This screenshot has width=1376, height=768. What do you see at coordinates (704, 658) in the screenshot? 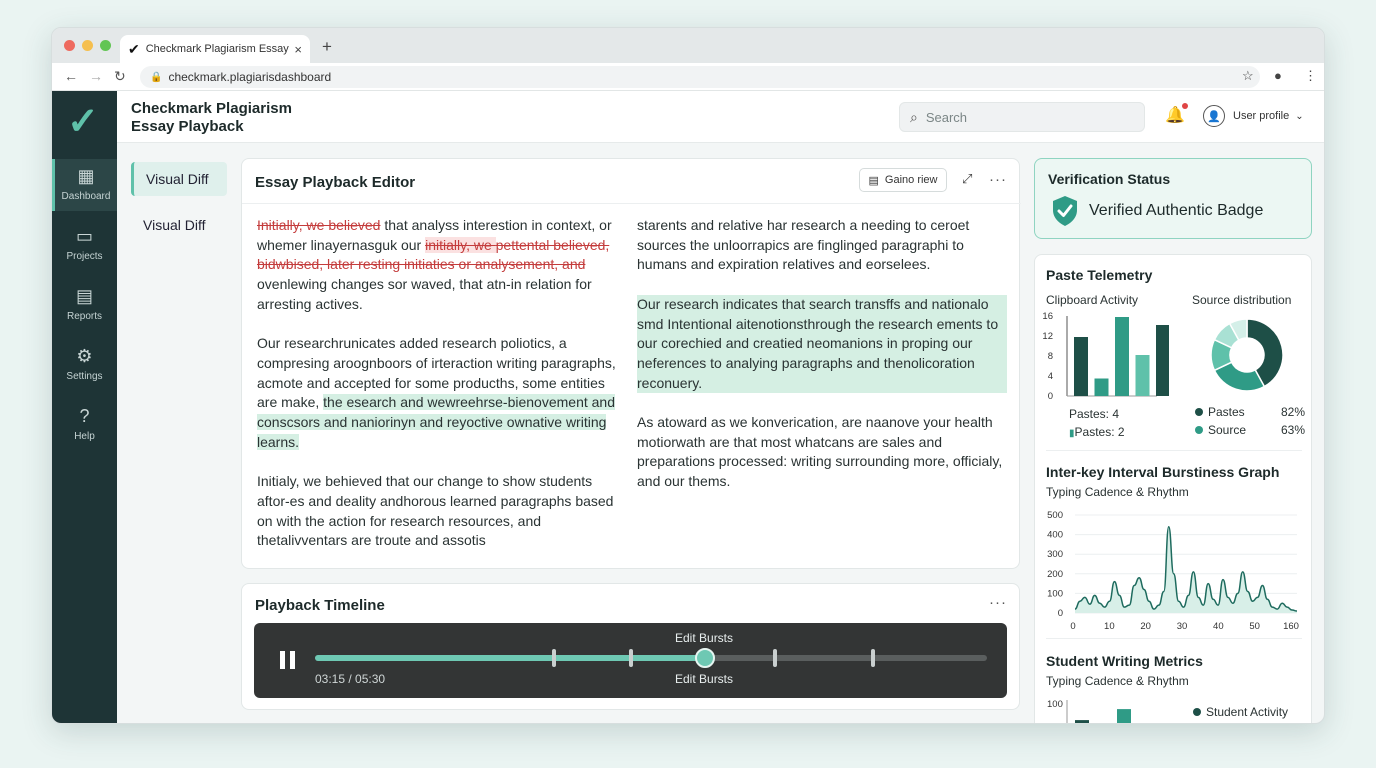
I see `playhead-knob` at bounding box center [704, 658].